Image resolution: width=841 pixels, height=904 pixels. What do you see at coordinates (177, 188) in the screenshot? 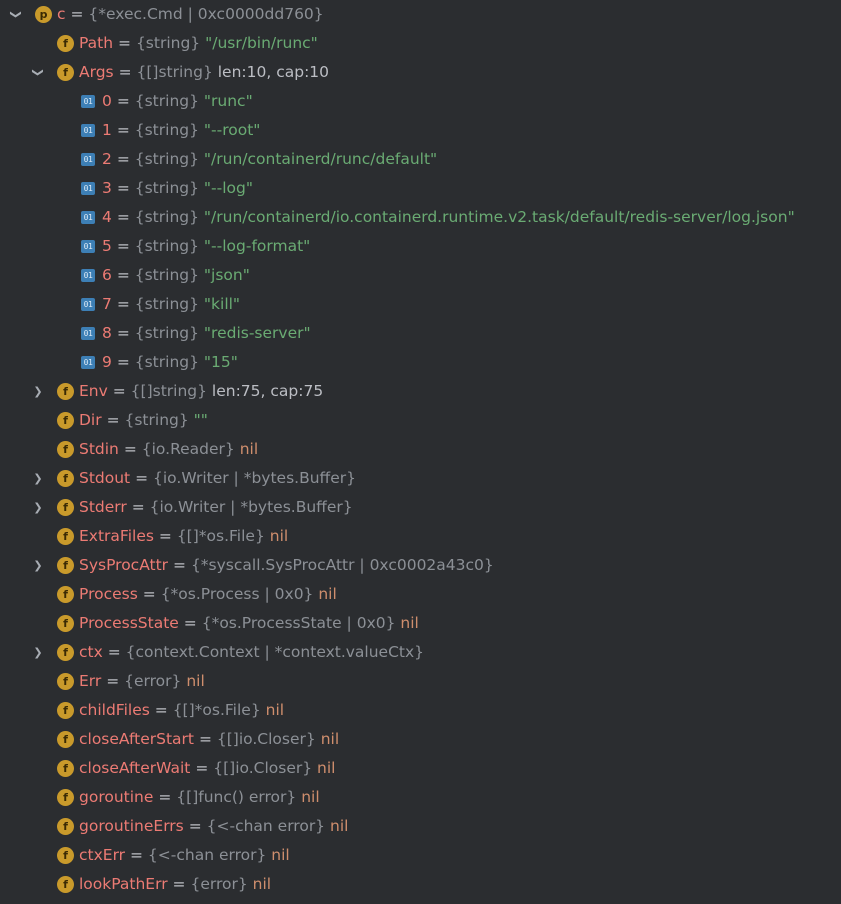
I see `tree-row-text: 3 = {string} "--log"` at bounding box center [177, 188].